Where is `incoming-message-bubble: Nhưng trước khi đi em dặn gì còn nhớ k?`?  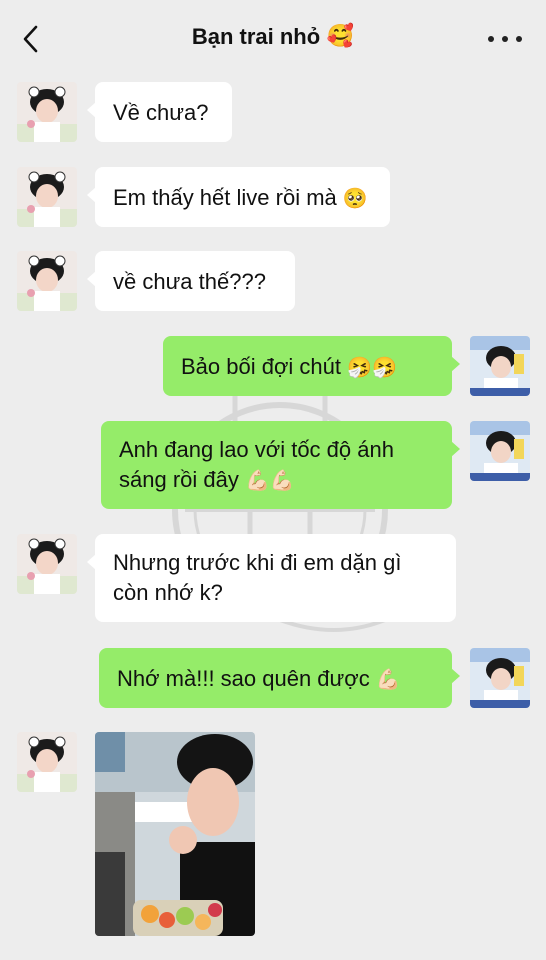
incoming-message-bubble: Nhưng trước khi đi em dặn gì còn nhớ k? is located at coordinates (271, 578).